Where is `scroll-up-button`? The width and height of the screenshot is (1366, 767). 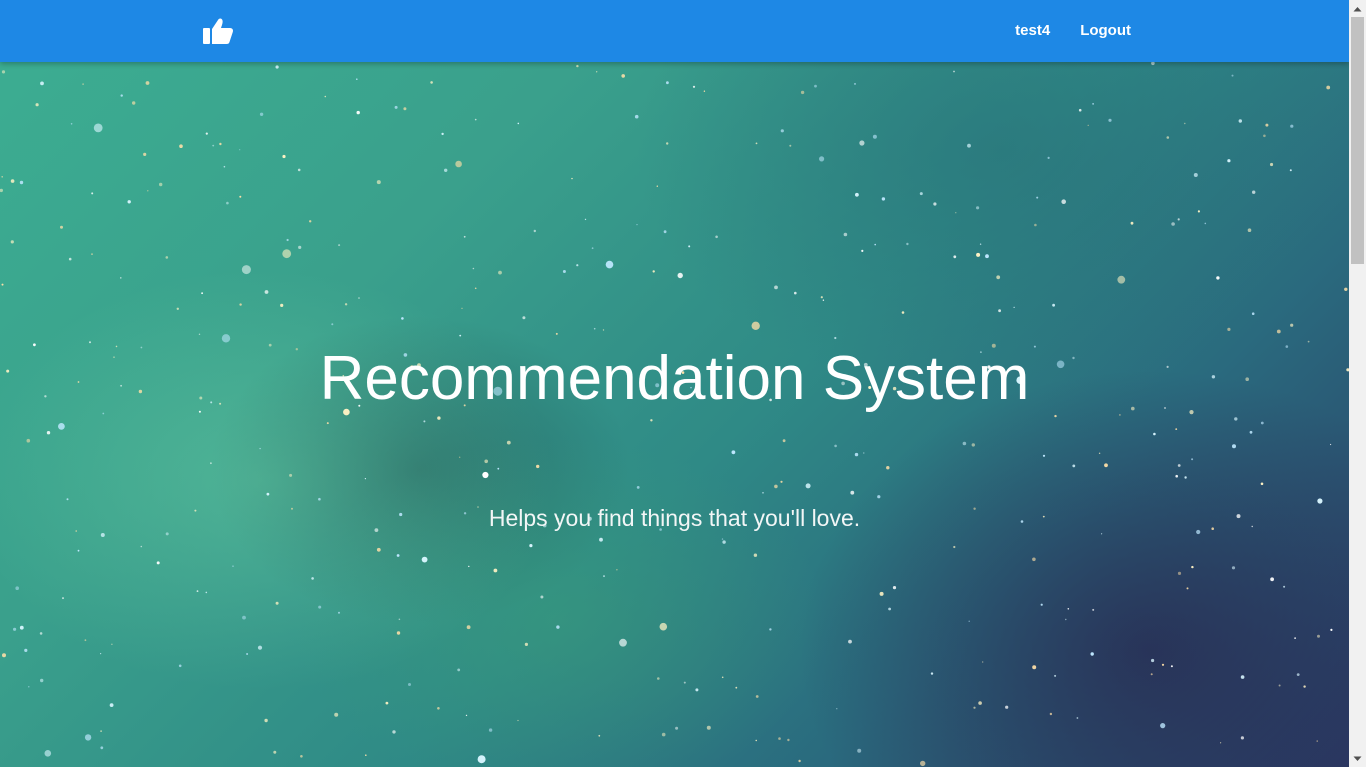 scroll-up-button is located at coordinates (1357, 8).